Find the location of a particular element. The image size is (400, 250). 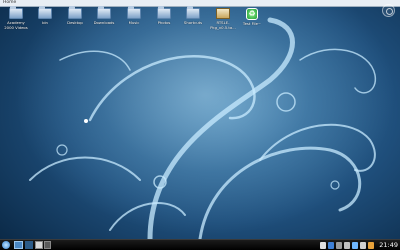

application-launcher-icon is located at coordinates (6, 245).